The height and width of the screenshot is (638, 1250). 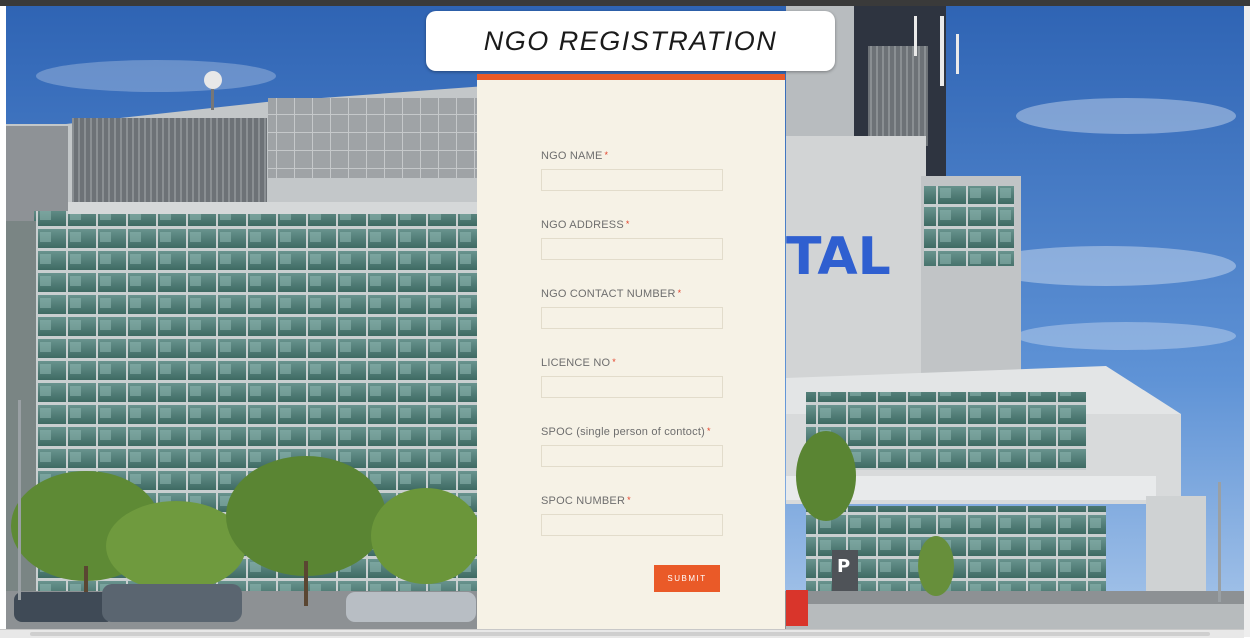 What do you see at coordinates (611, 294) in the screenshot?
I see `ngo-contact-number-label: NGO CONTACT NUMBER *` at bounding box center [611, 294].